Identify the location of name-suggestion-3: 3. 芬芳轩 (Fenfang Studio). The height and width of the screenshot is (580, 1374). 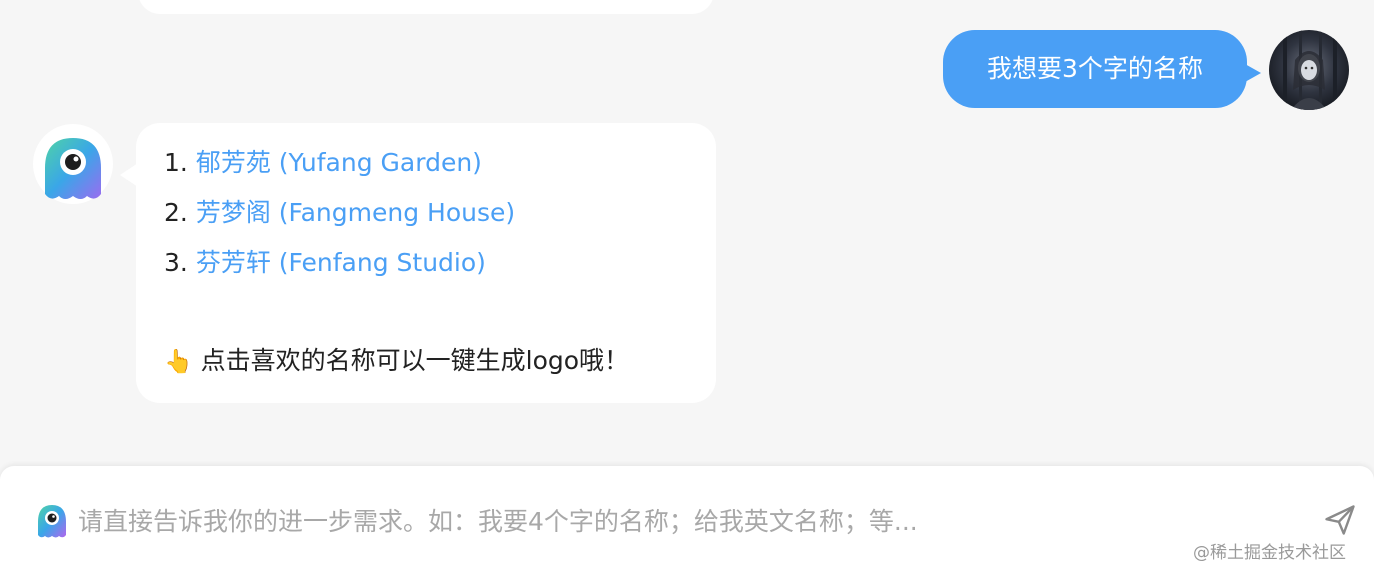
(440, 270).